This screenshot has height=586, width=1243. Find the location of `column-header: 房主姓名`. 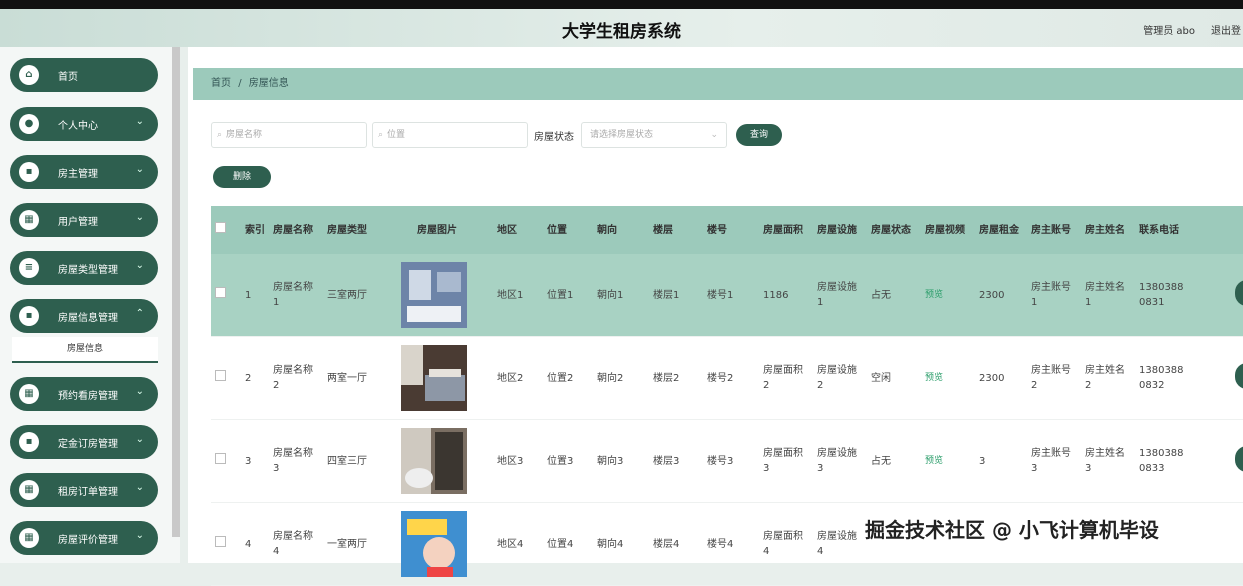

column-header: 房主姓名 is located at coordinates (1108, 230).